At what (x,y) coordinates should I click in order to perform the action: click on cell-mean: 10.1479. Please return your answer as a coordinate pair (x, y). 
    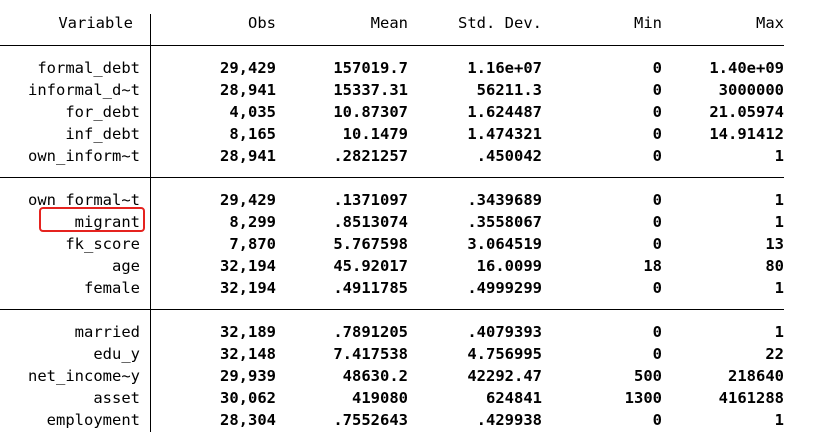
    Looking at the image, I should click on (375, 134).